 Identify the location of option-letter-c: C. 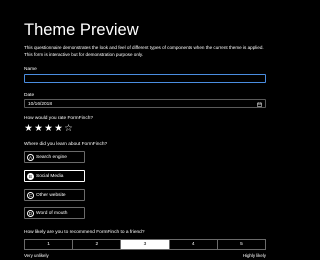
(30, 195).